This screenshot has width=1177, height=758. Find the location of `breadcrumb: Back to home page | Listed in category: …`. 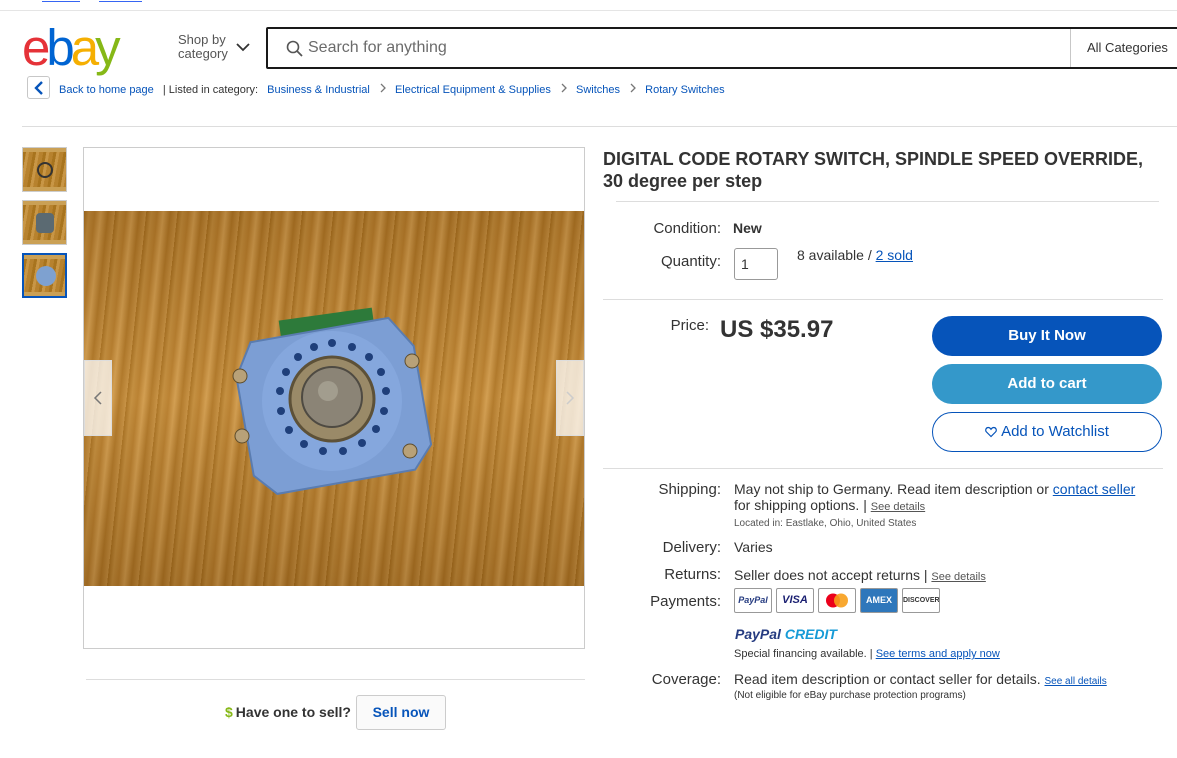

breadcrumb: Back to home page | Listed in category: … is located at coordinates (392, 89).